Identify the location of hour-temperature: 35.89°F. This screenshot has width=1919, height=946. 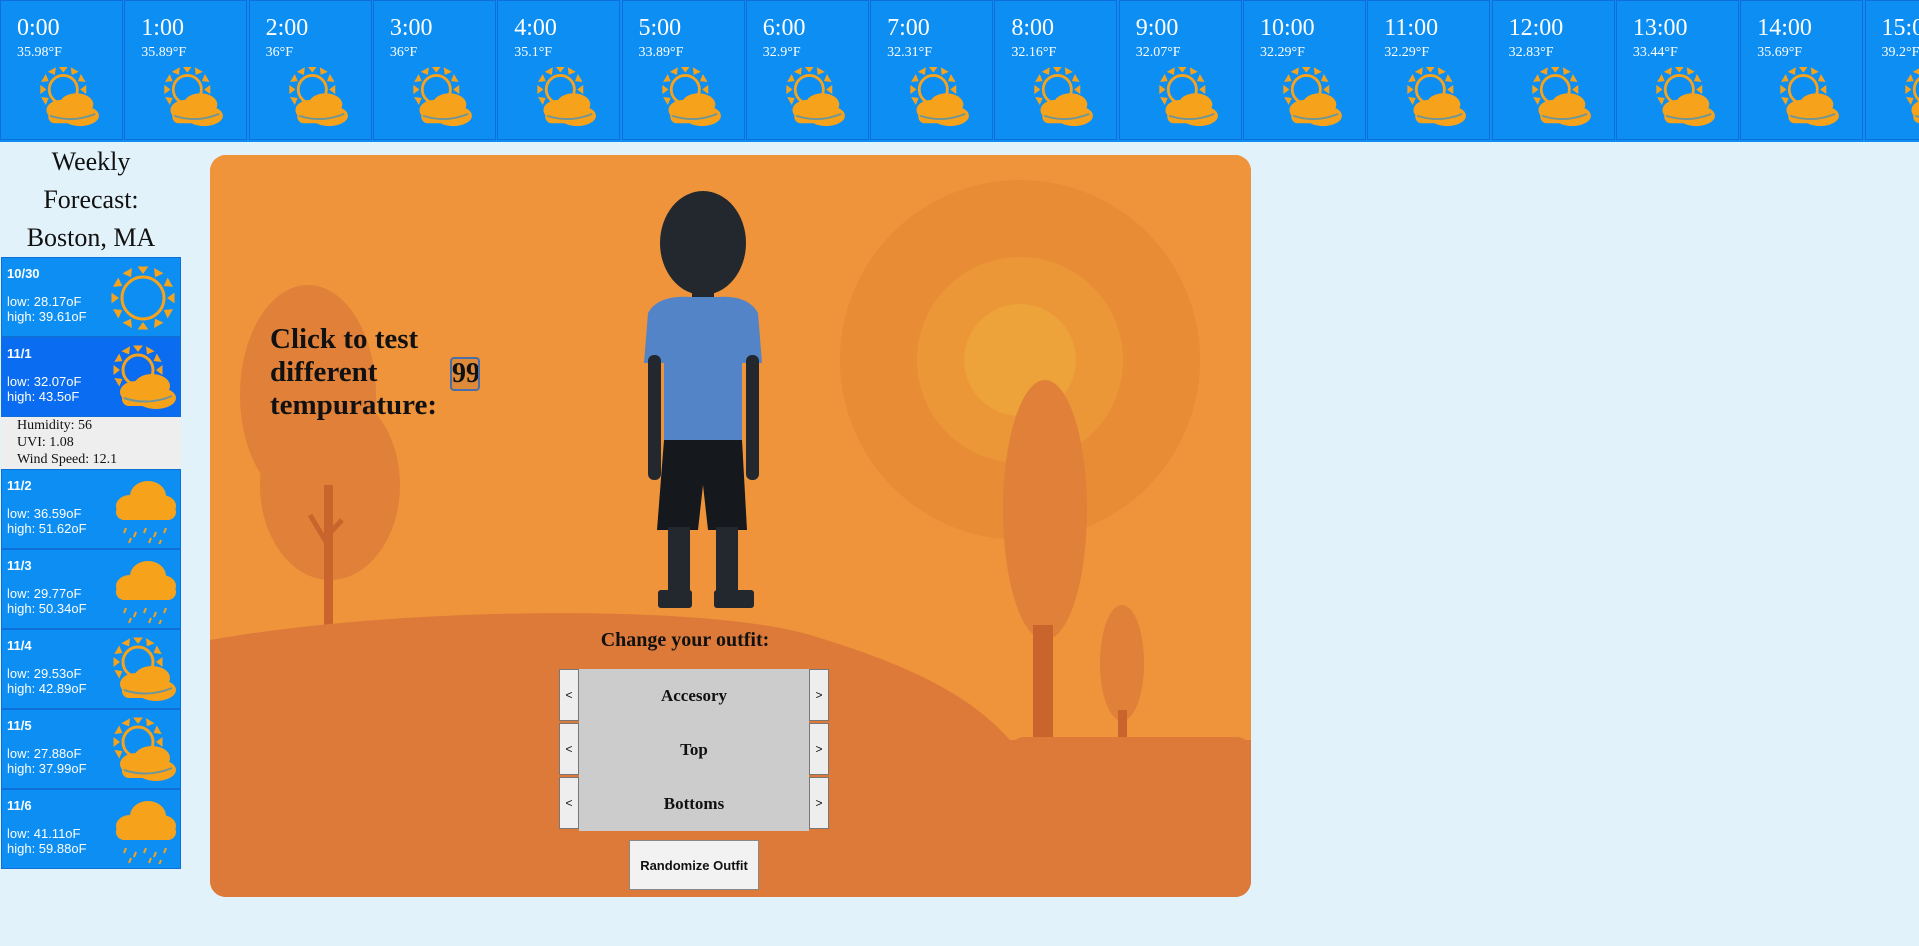
(164, 52).